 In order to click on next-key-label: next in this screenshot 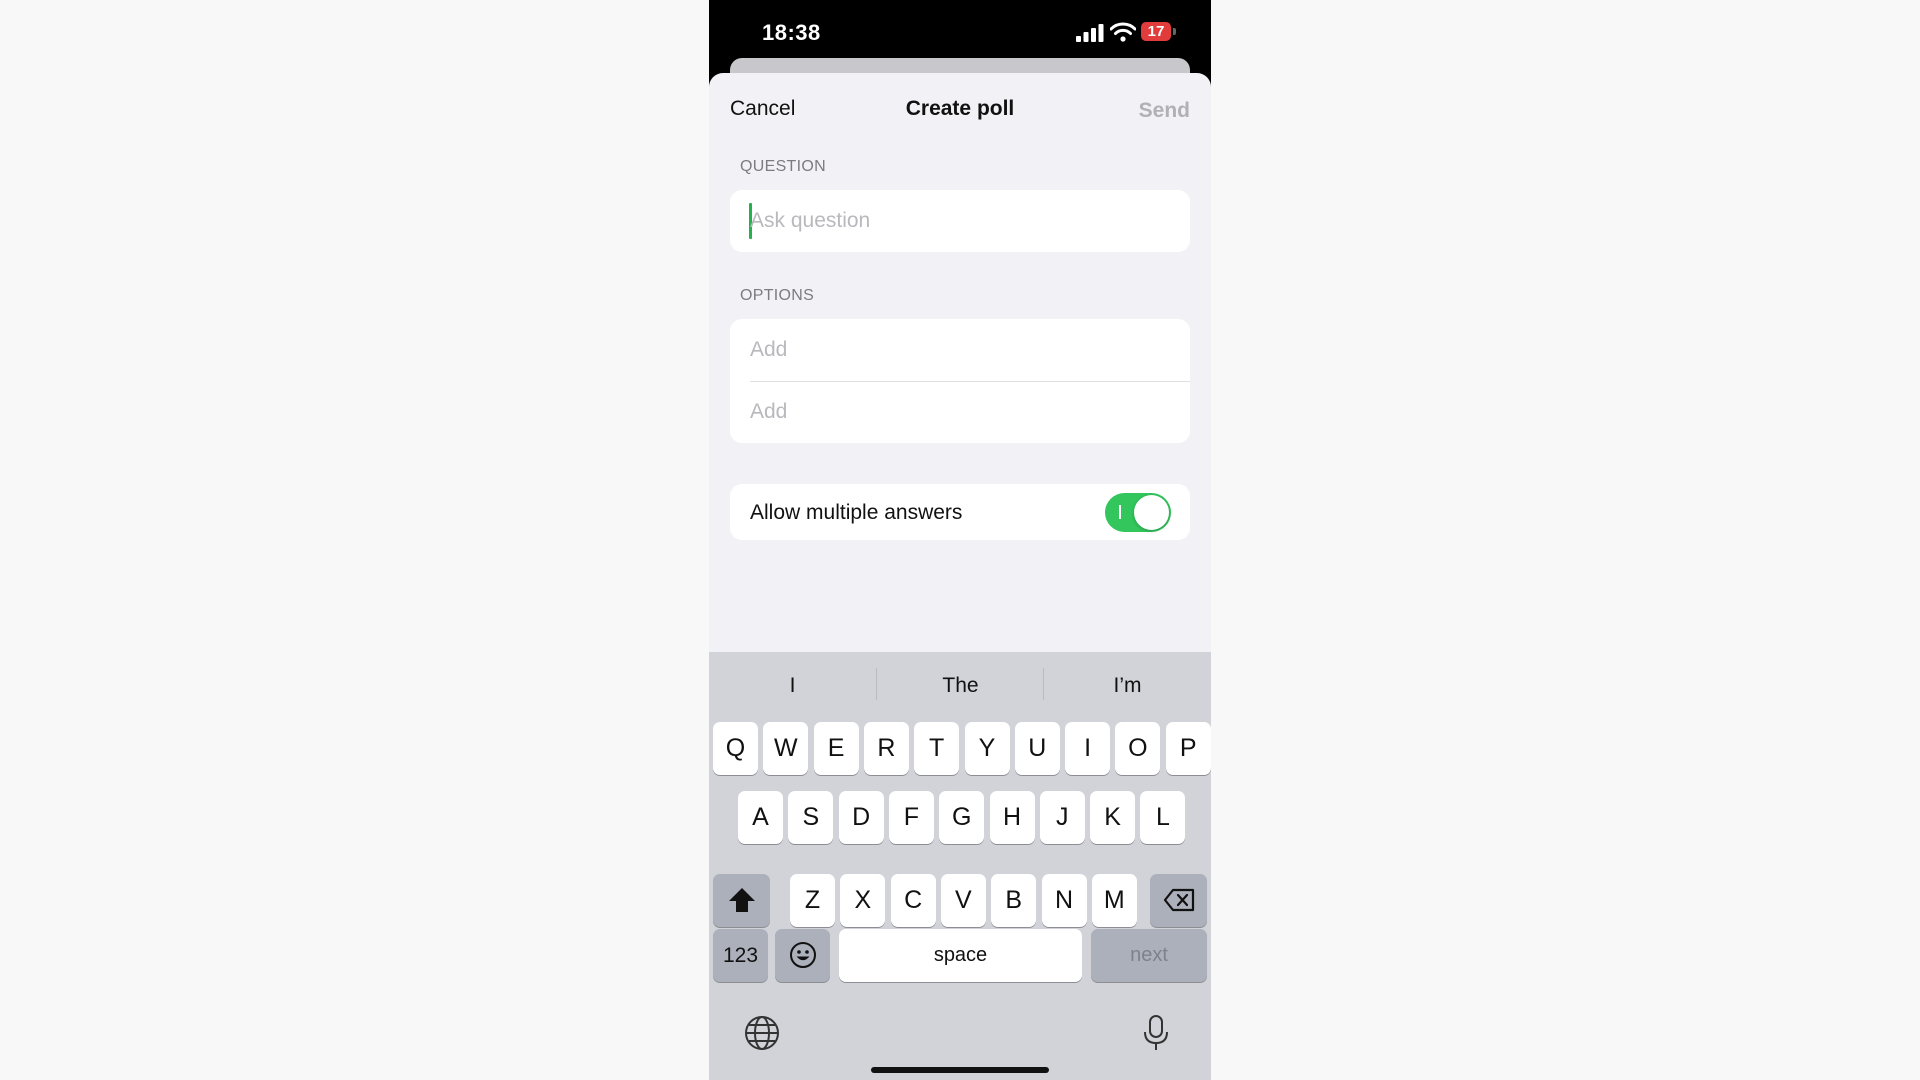, I will do `click(1149, 955)`.